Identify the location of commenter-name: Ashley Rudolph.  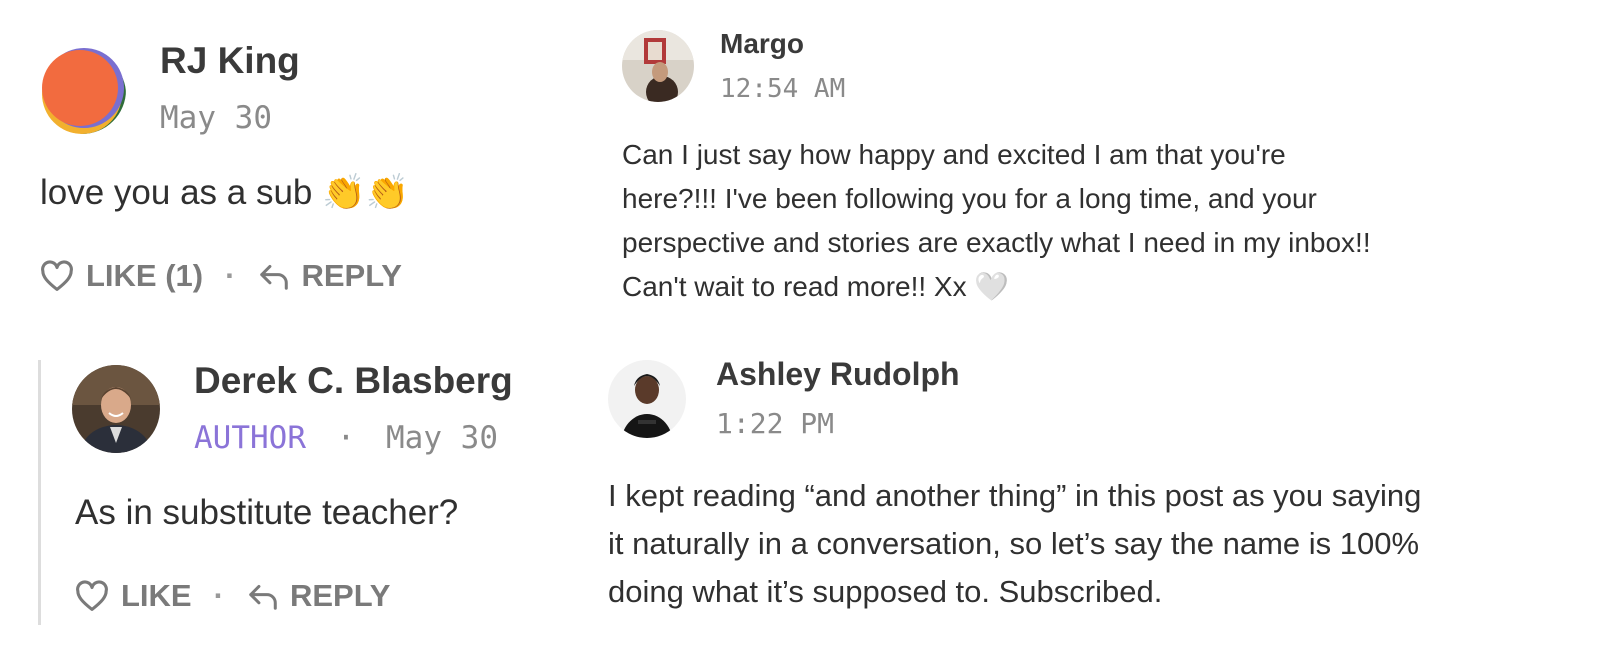
(838, 374).